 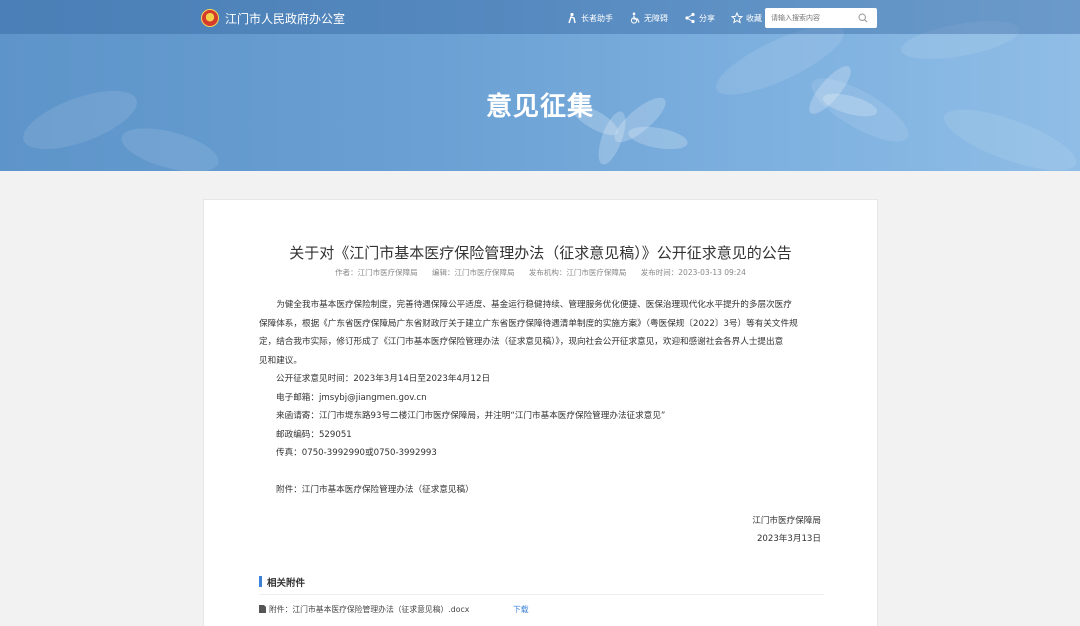 I want to click on attachments-heading-label: 相关附件, so click(x=286, y=583).